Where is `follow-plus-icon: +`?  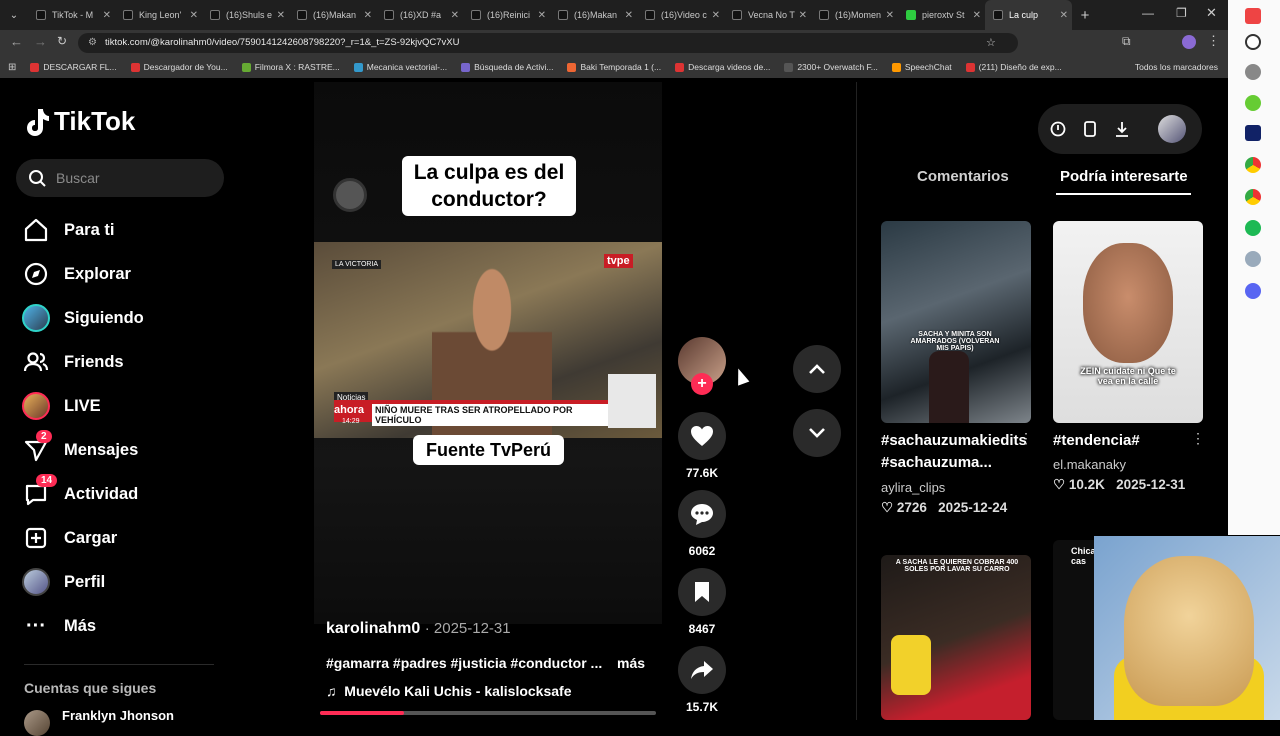
follow-plus-icon: + is located at coordinates (702, 384).